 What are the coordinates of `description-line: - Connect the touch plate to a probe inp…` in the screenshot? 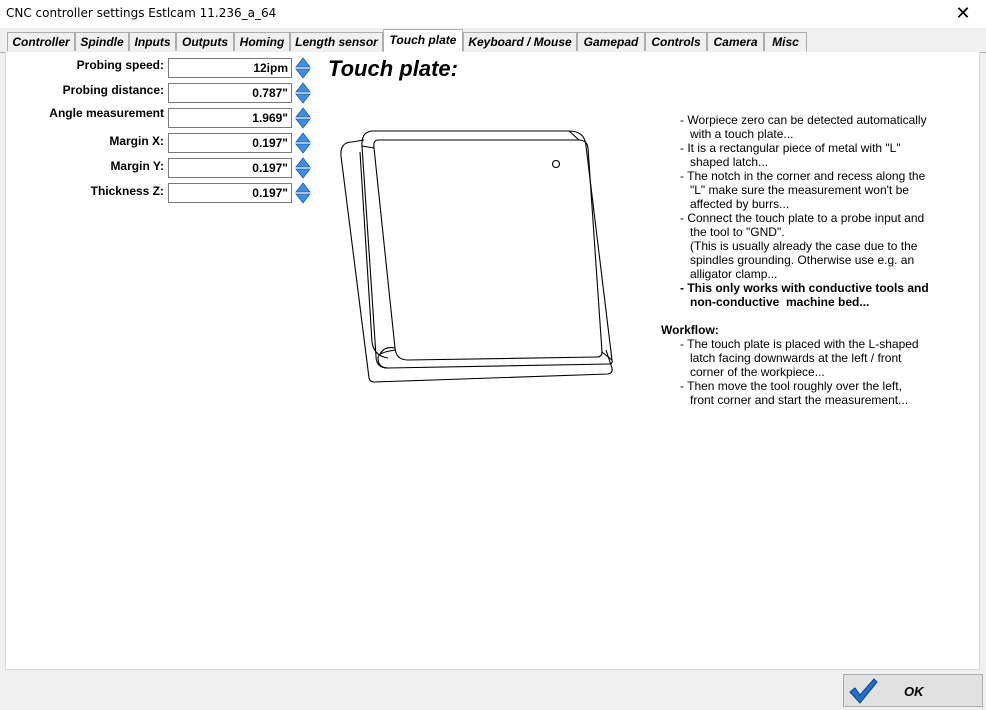 It's located at (802, 218).